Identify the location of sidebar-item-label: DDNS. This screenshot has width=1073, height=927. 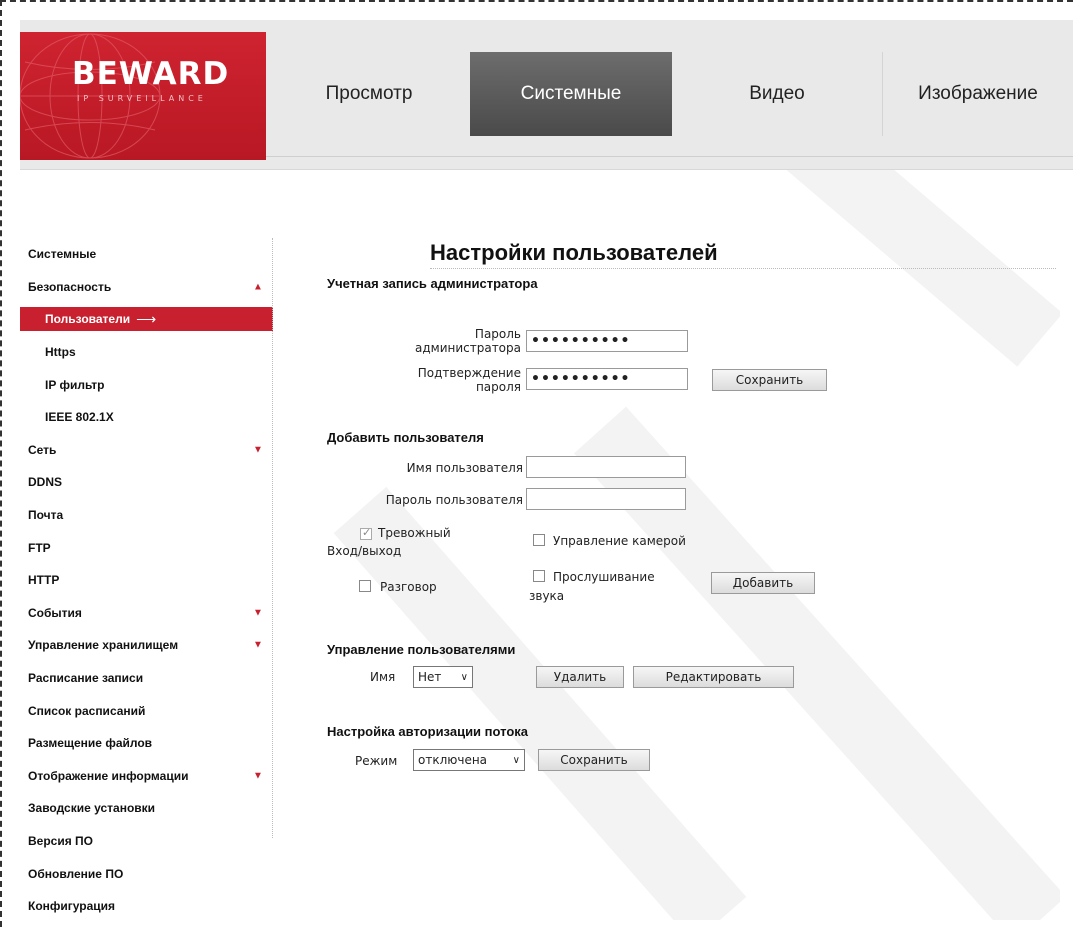
(45, 482).